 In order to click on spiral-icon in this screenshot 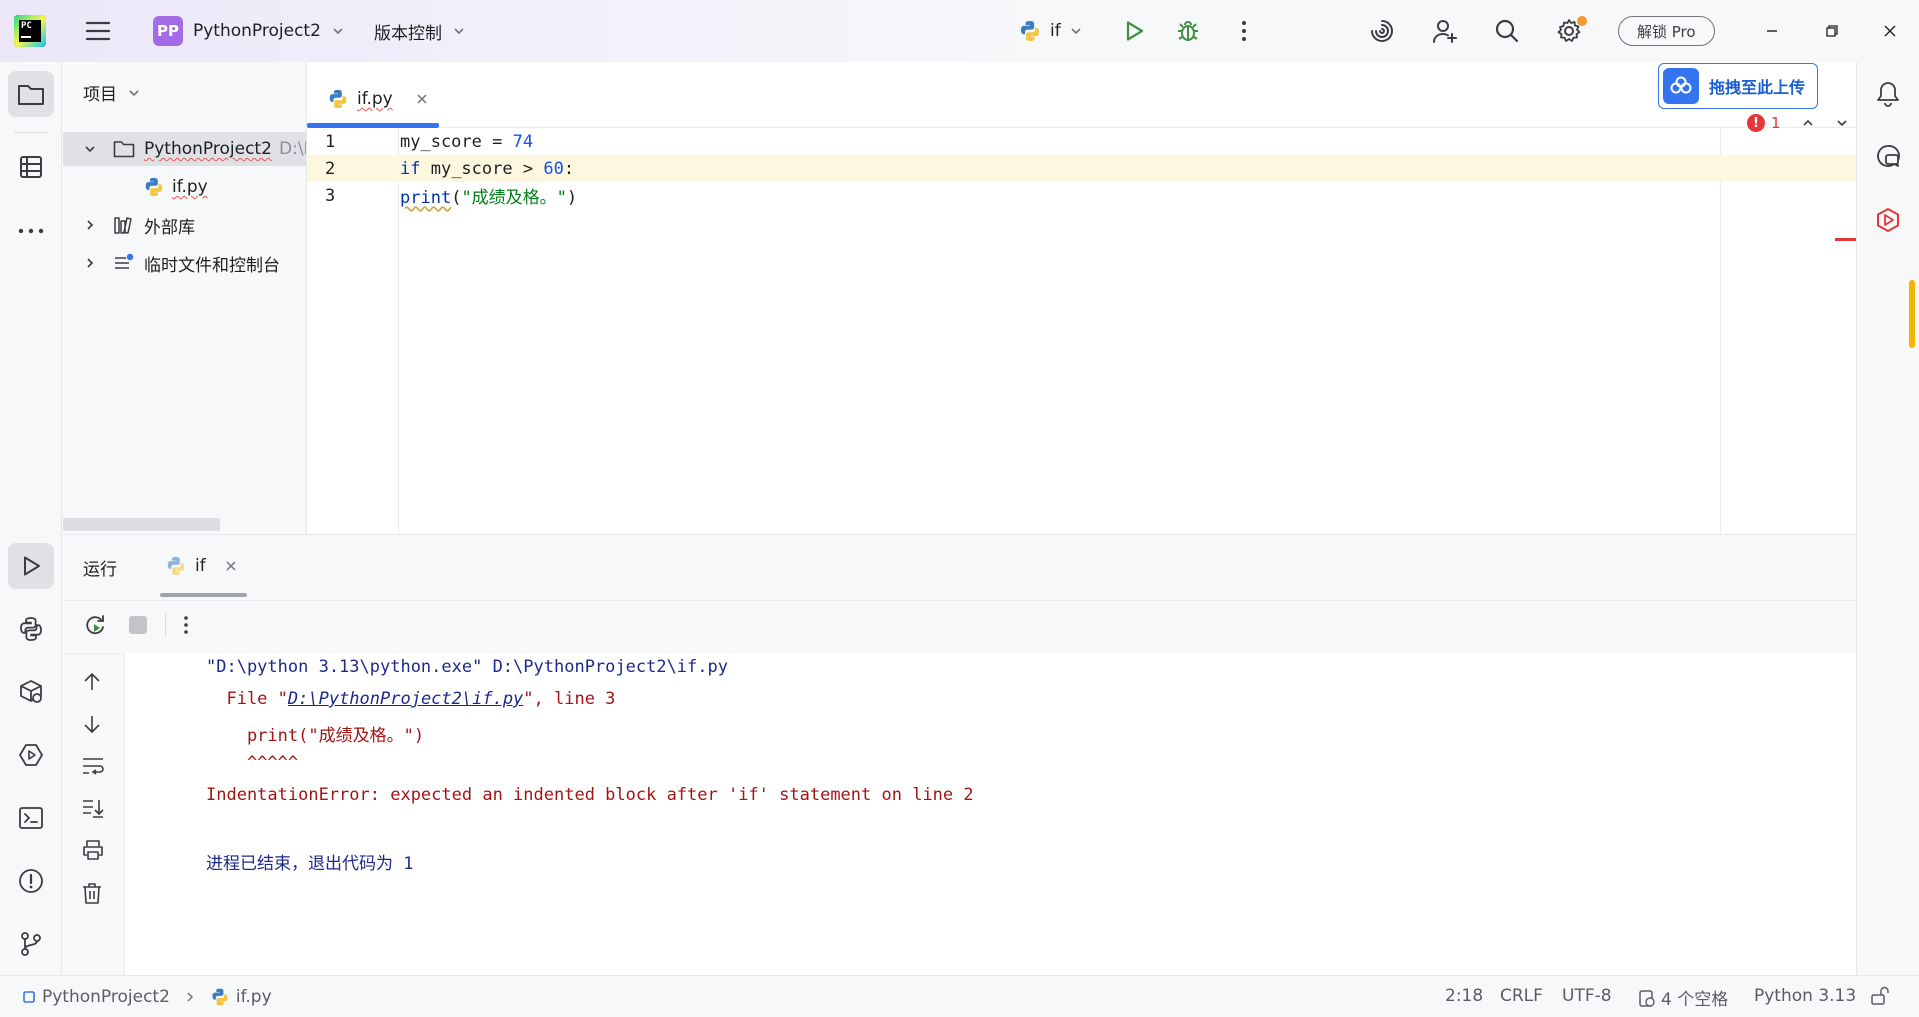, I will do `click(1382, 31)`.